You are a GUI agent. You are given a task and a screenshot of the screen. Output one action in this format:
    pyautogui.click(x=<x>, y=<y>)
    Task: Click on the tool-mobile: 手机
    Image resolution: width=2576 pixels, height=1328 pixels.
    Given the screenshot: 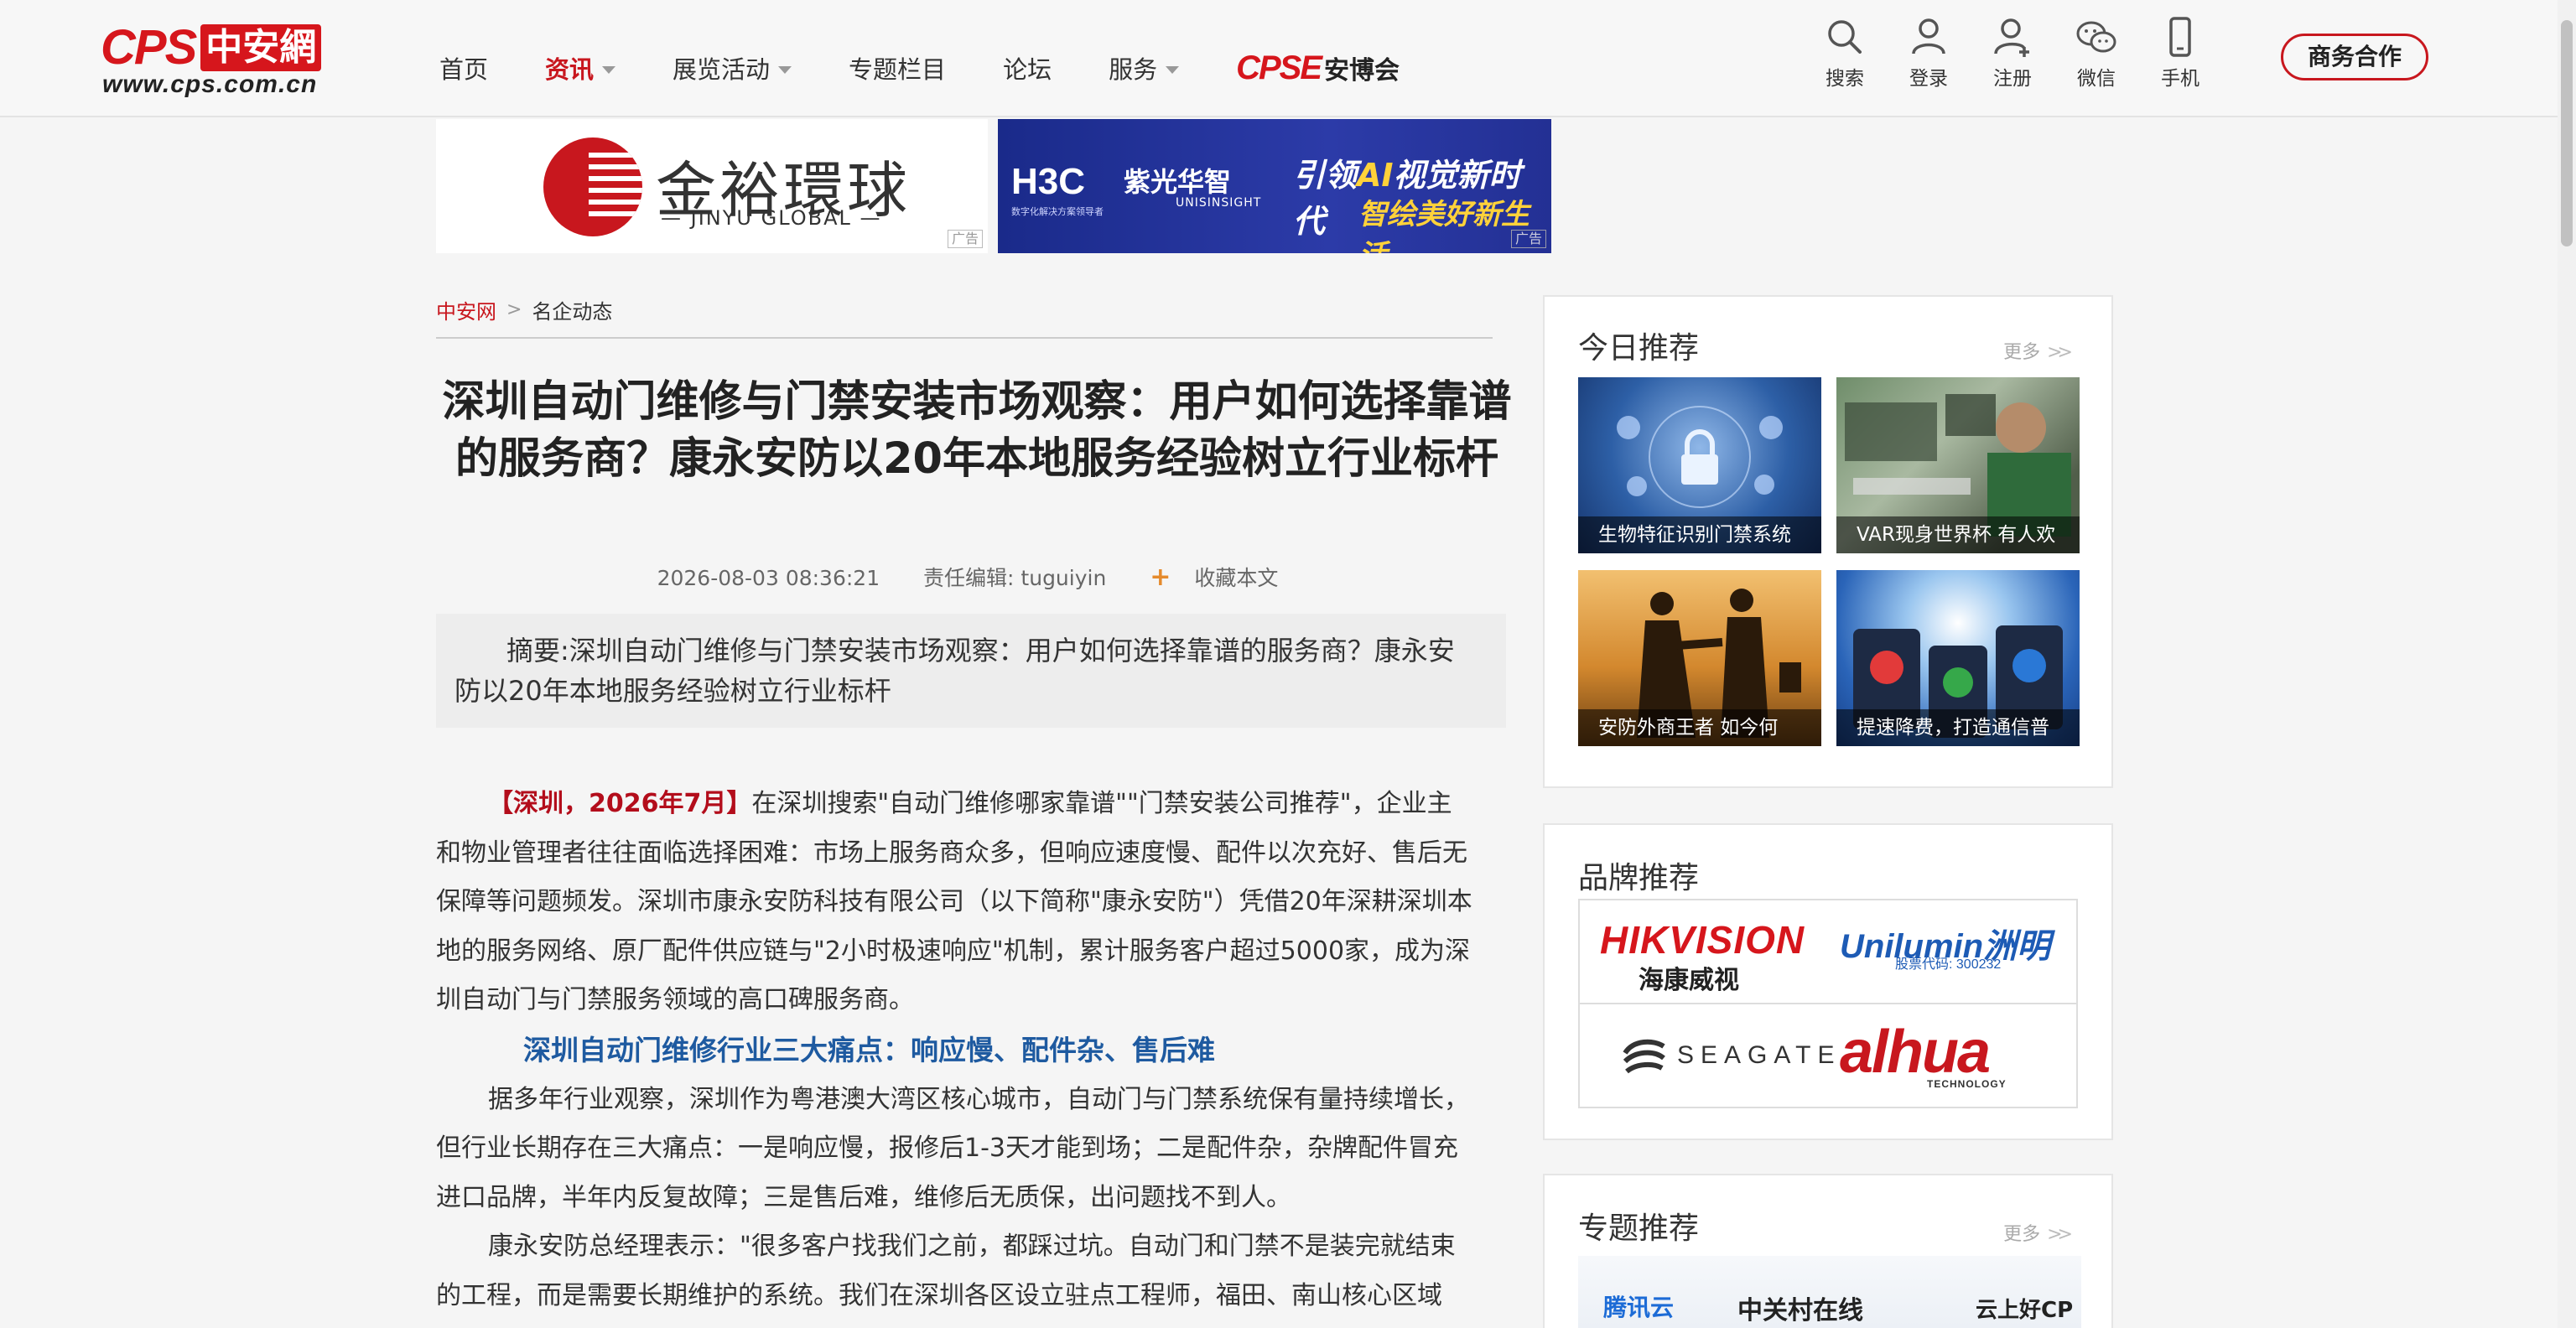 What is the action you would take?
    pyautogui.click(x=2180, y=53)
    